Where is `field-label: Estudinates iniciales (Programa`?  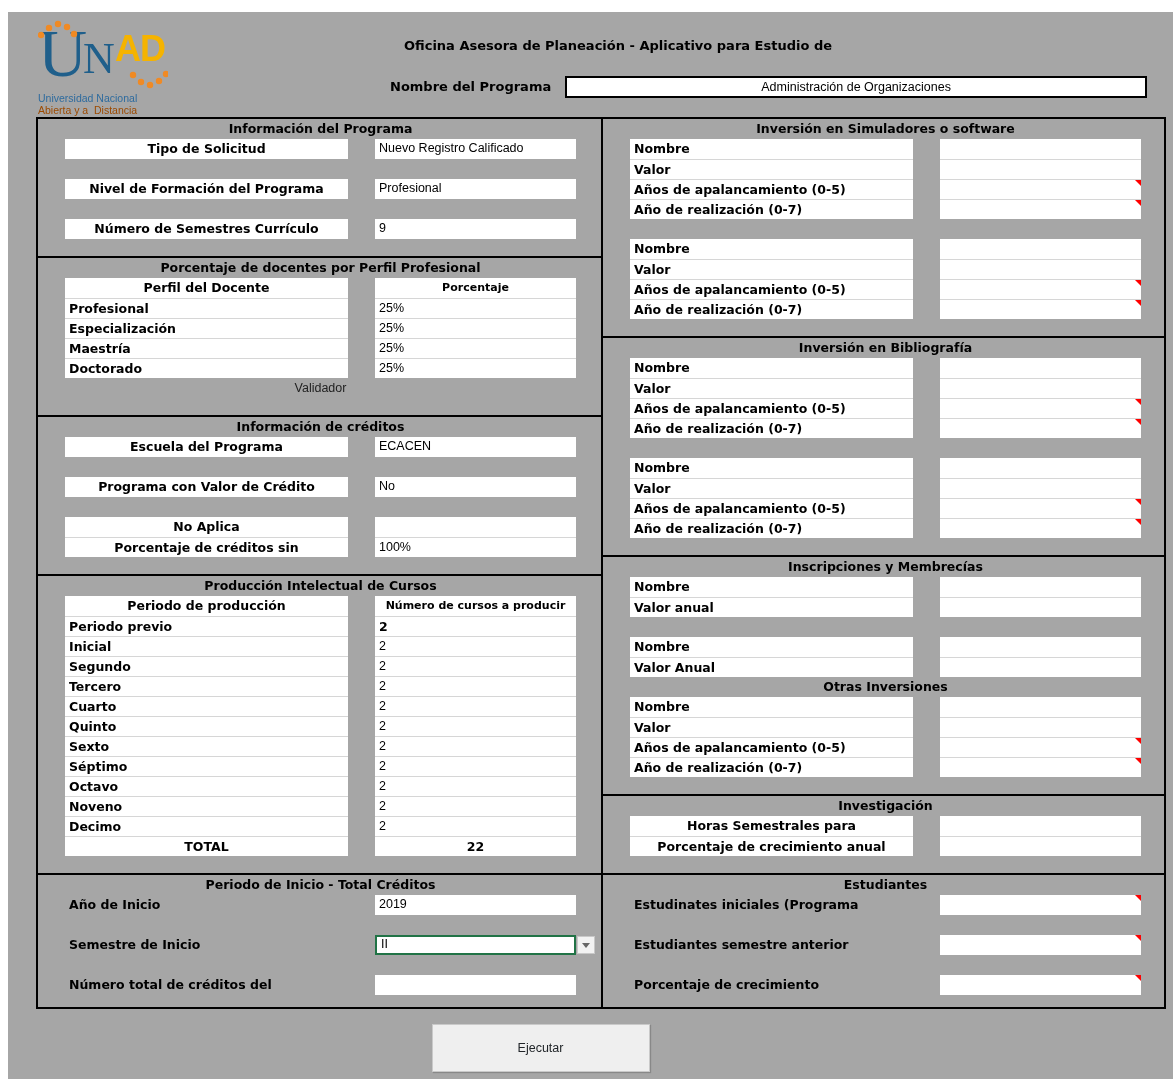 field-label: Estudinates iniciales (Programa is located at coordinates (746, 905).